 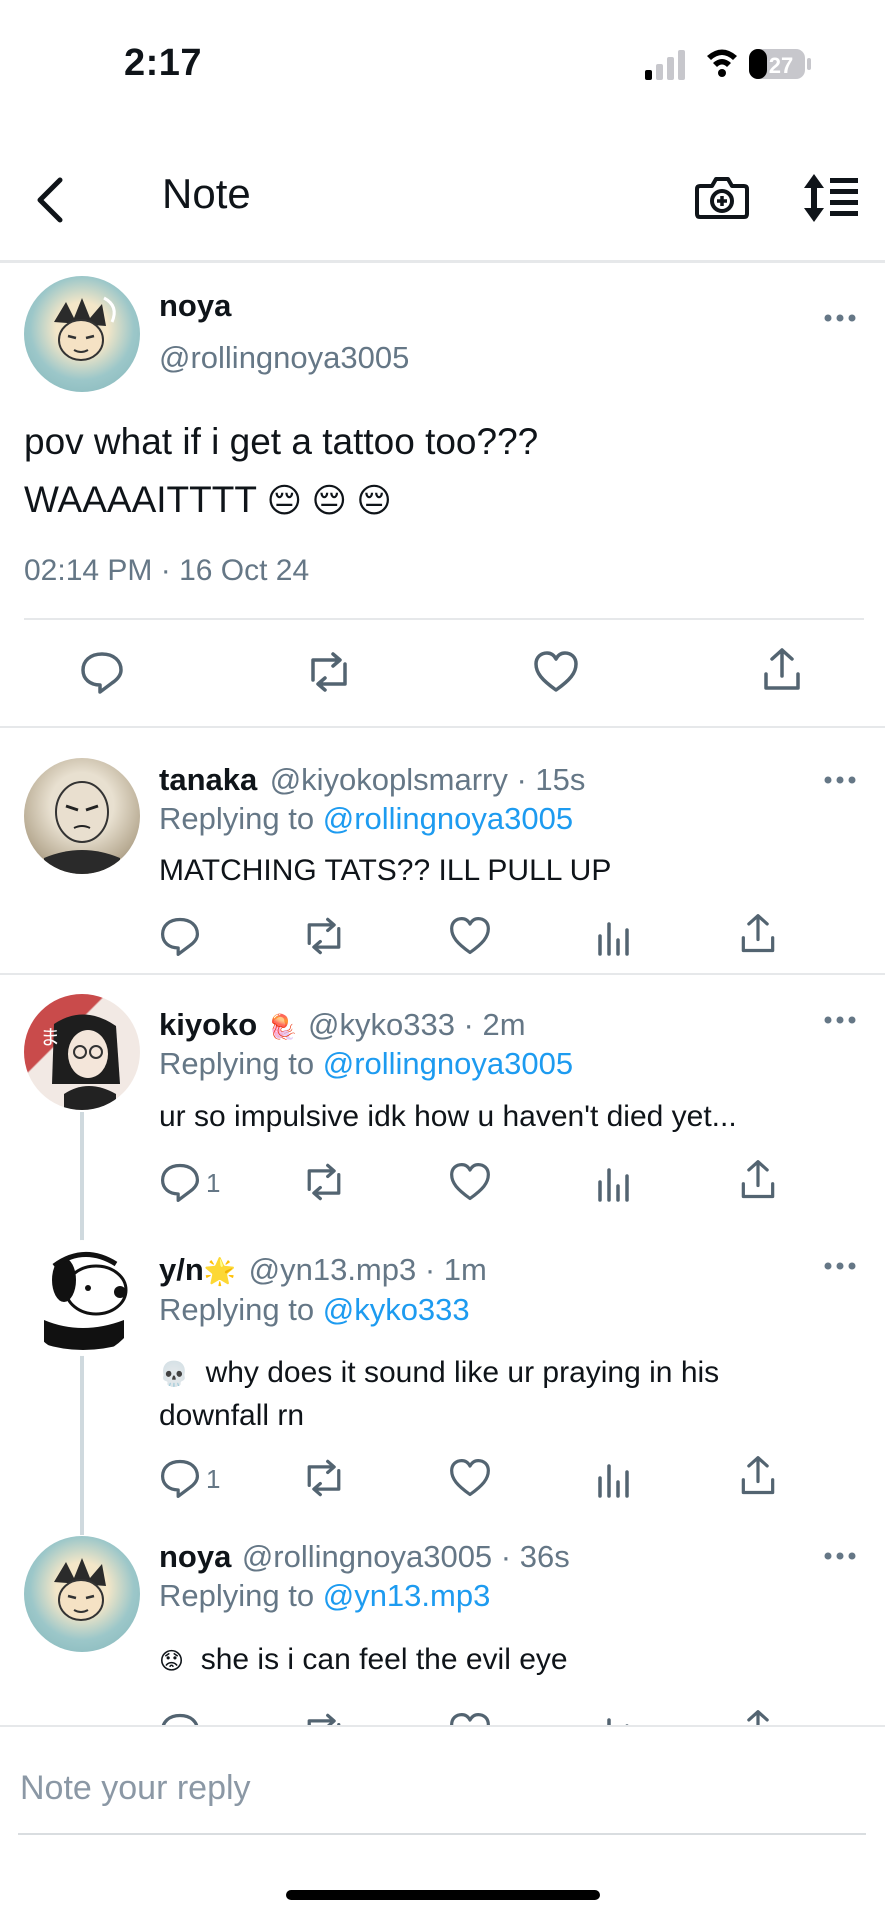 What do you see at coordinates (396, 1309) in the screenshot?
I see `replying-to-link: @kyko333` at bounding box center [396, 1309].